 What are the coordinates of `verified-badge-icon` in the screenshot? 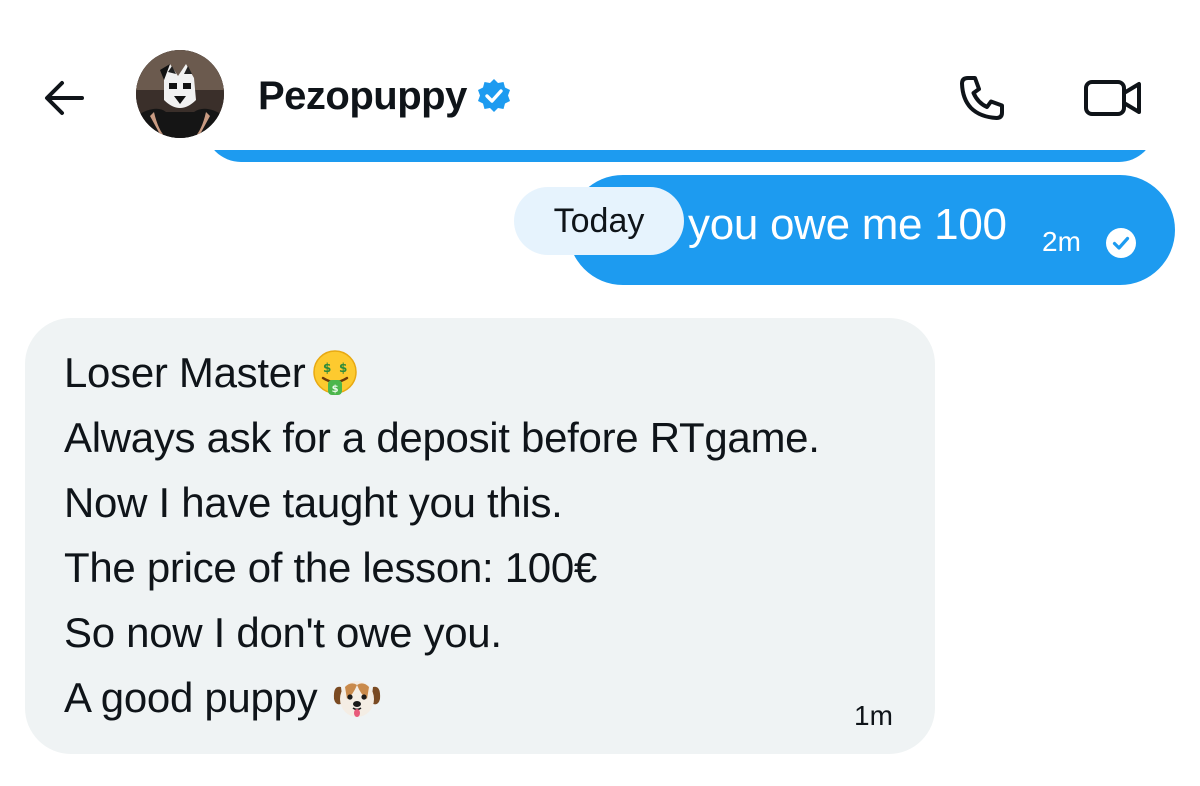 It's located at (494, 96).